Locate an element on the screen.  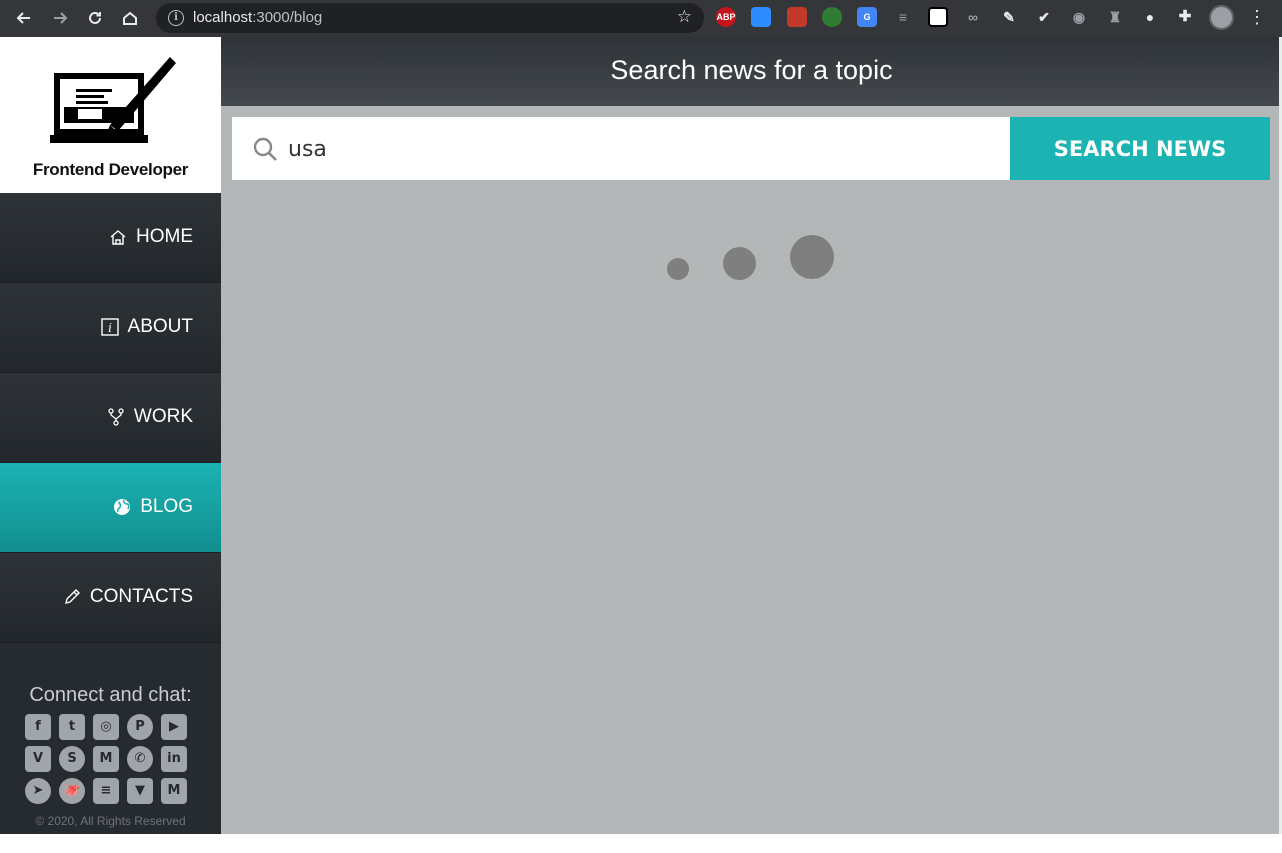
link-icon: ∞ is located at coordinates (973, 17).